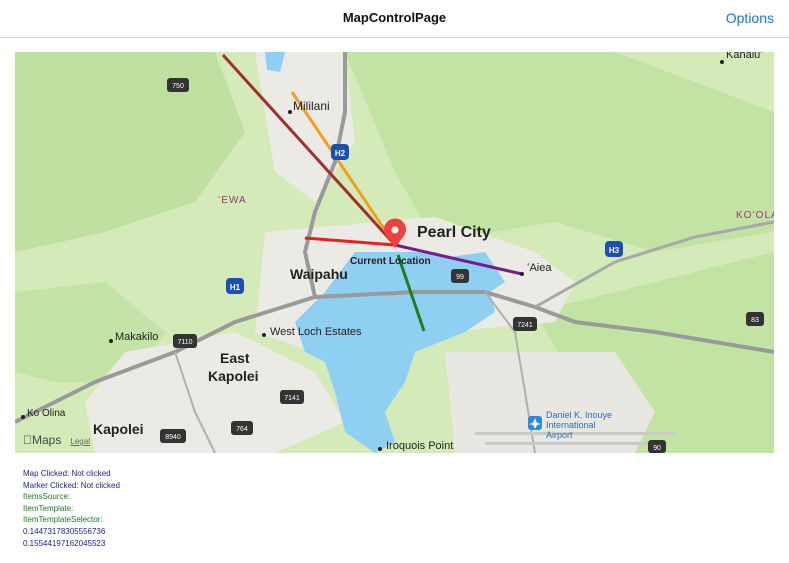 This screenshot has width=789, height=563. What do you see at coordinates (42, 440) in the screenshot?
I see `maps-logo: Maps` at bounding box center [42, 440].